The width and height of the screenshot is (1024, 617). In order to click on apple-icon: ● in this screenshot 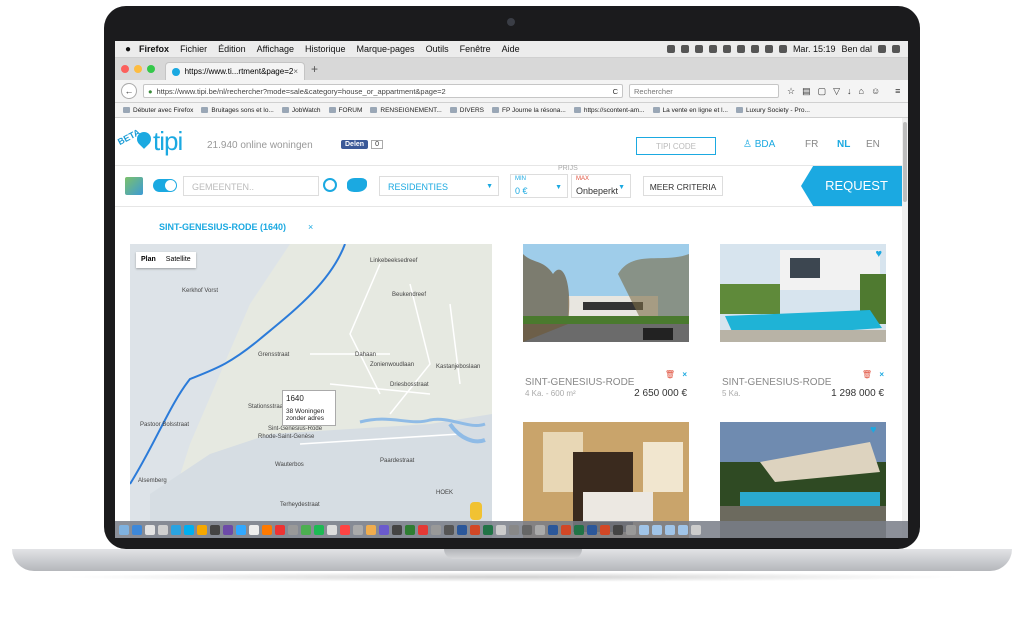, I will do `click(128, 49)`.